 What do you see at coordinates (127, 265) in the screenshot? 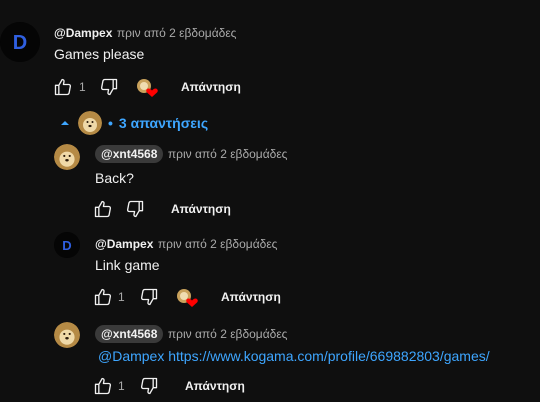
I see `reply-text: Link game` at bounding box center [127, 265].